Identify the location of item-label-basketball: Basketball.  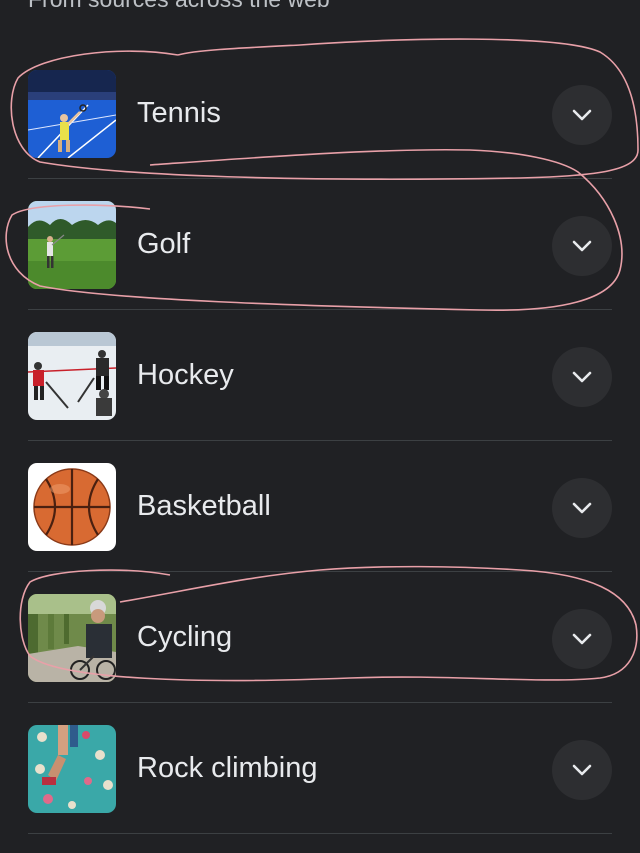
(204, 506).